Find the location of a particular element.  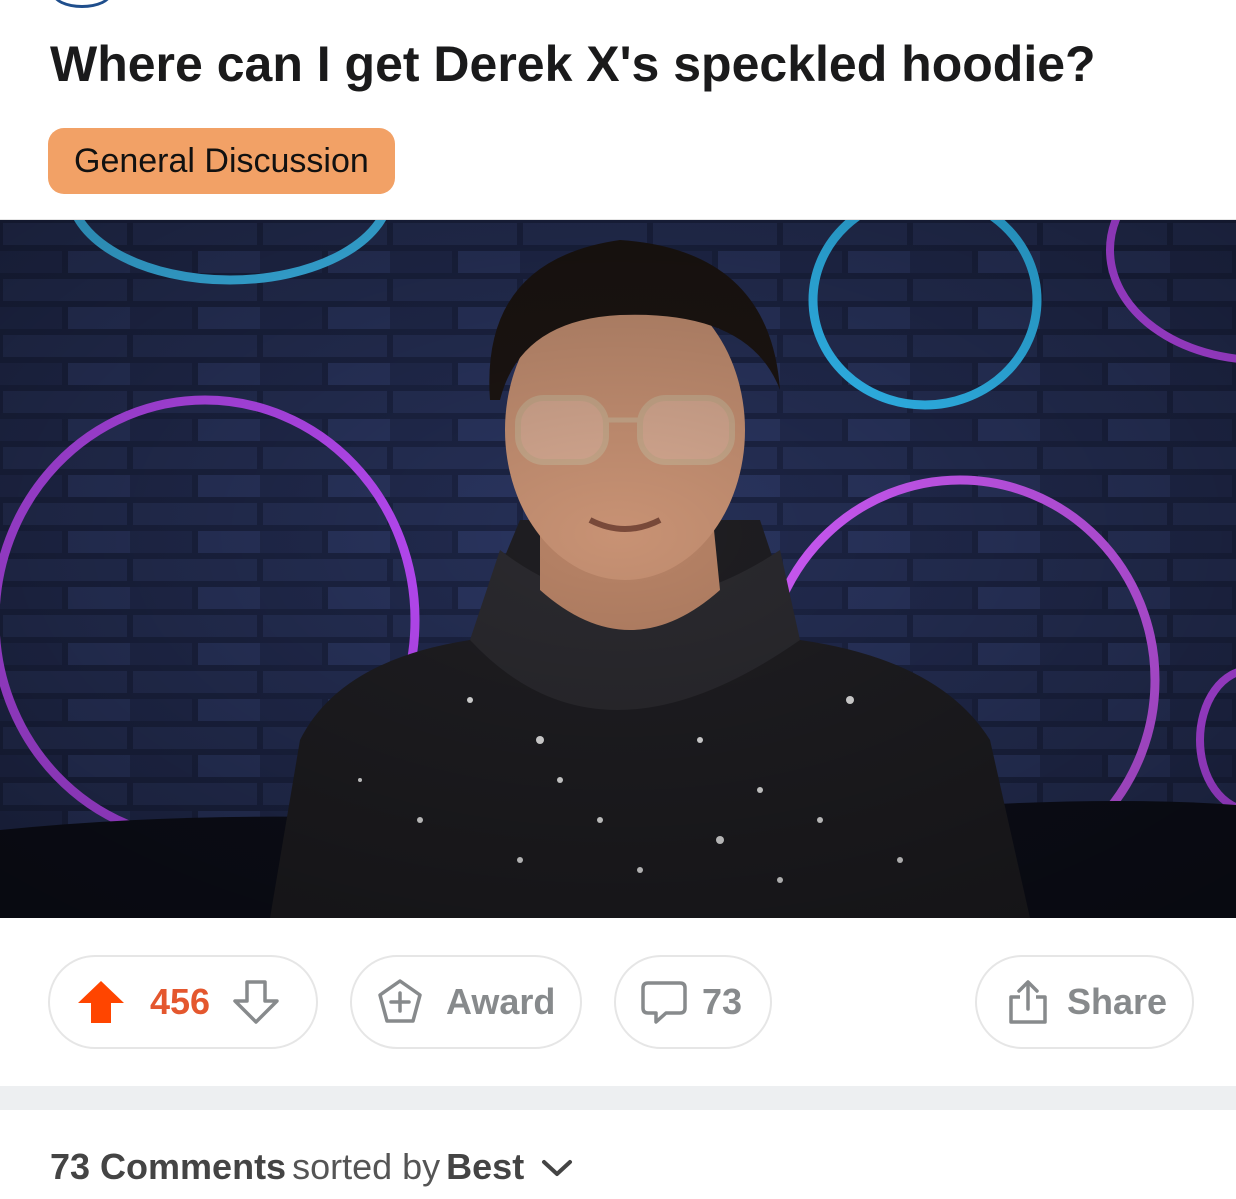

vote-score: 456 is located at coordinates (180, 1001).